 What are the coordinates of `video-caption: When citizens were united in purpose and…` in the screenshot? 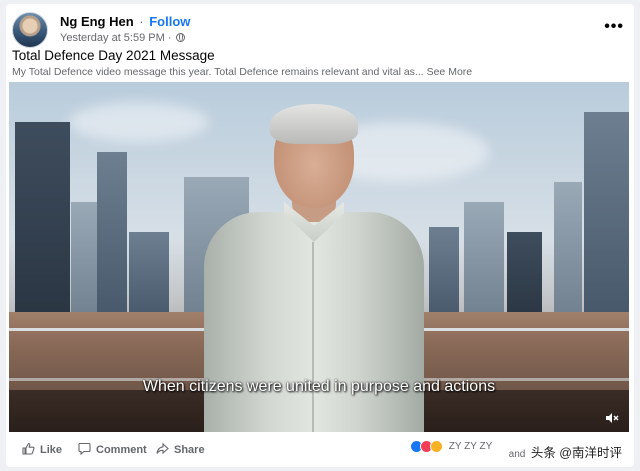 It's located at (319, 386).